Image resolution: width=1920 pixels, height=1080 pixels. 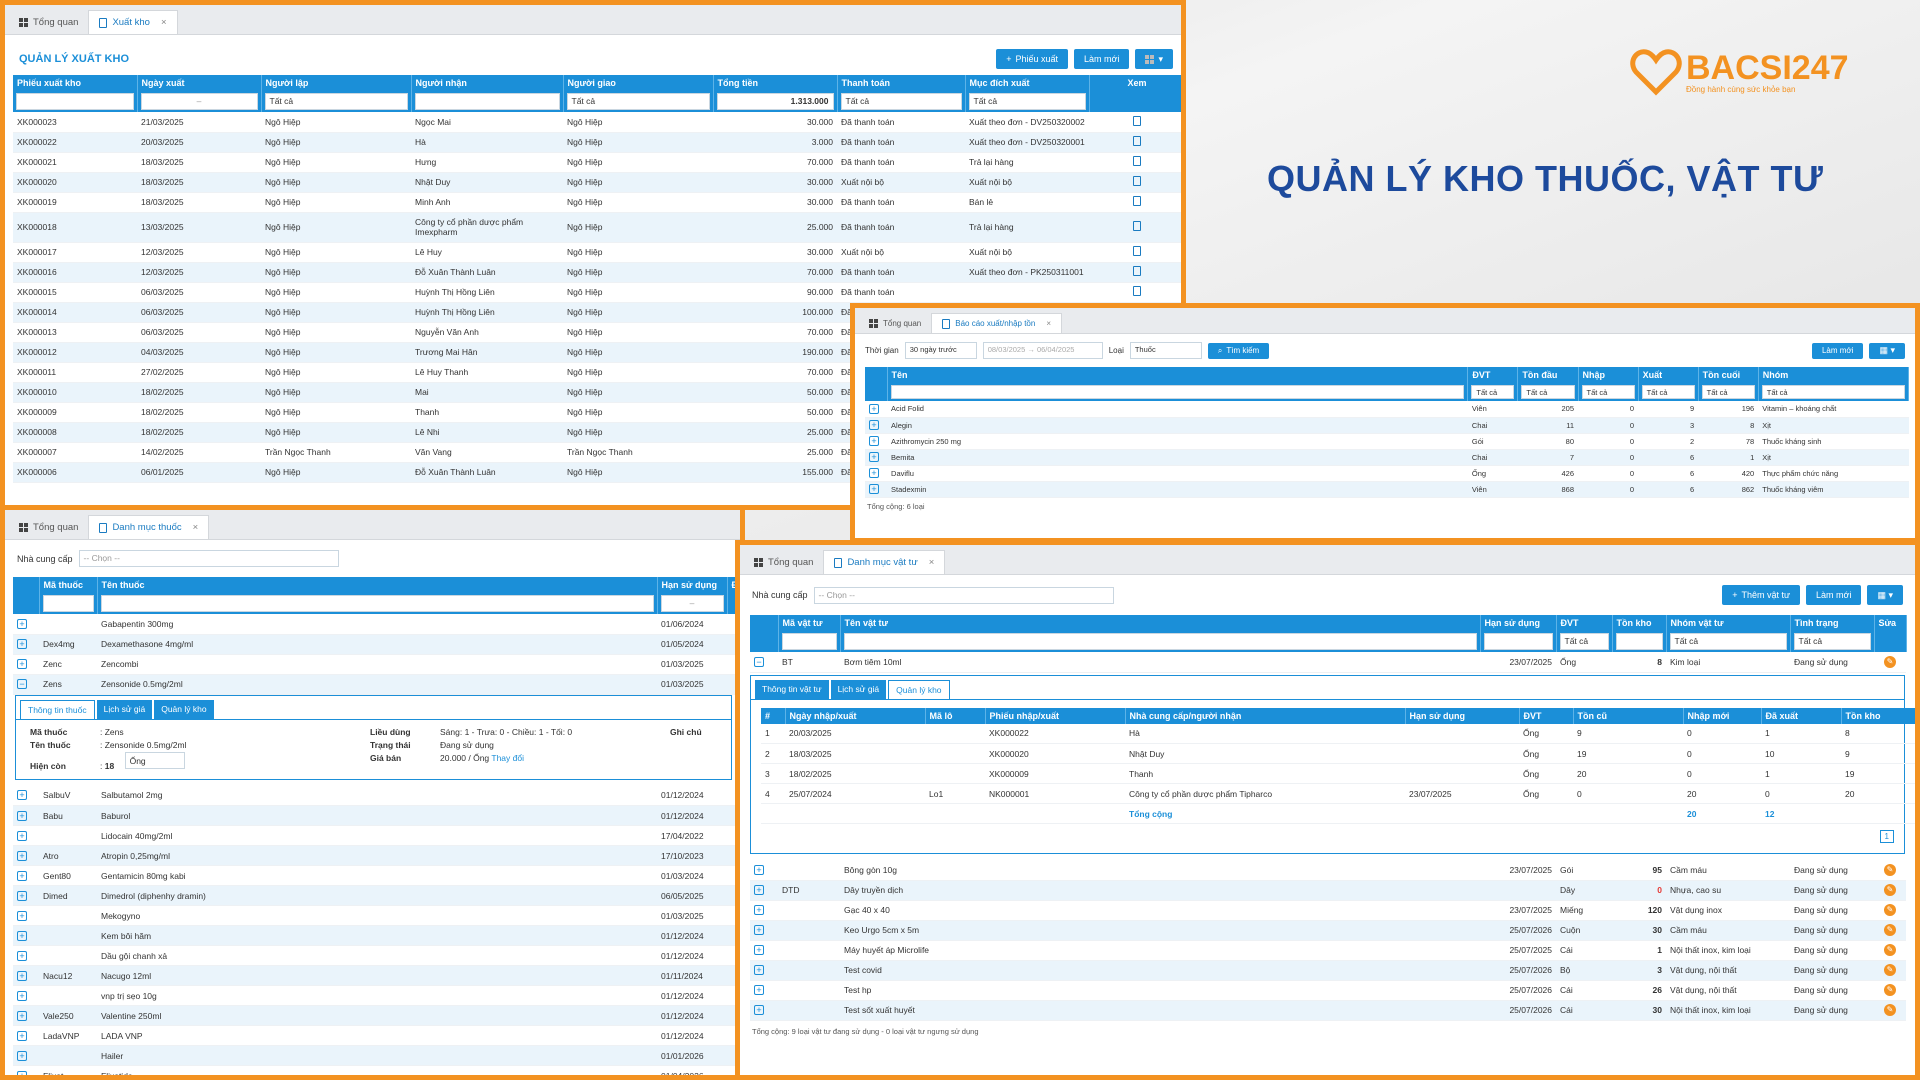 What do you see at coordinates (376, 1055) in the screenshot?
I see `table-row: + Hailer 01/01/2026` at bounding box center [376, 1055].